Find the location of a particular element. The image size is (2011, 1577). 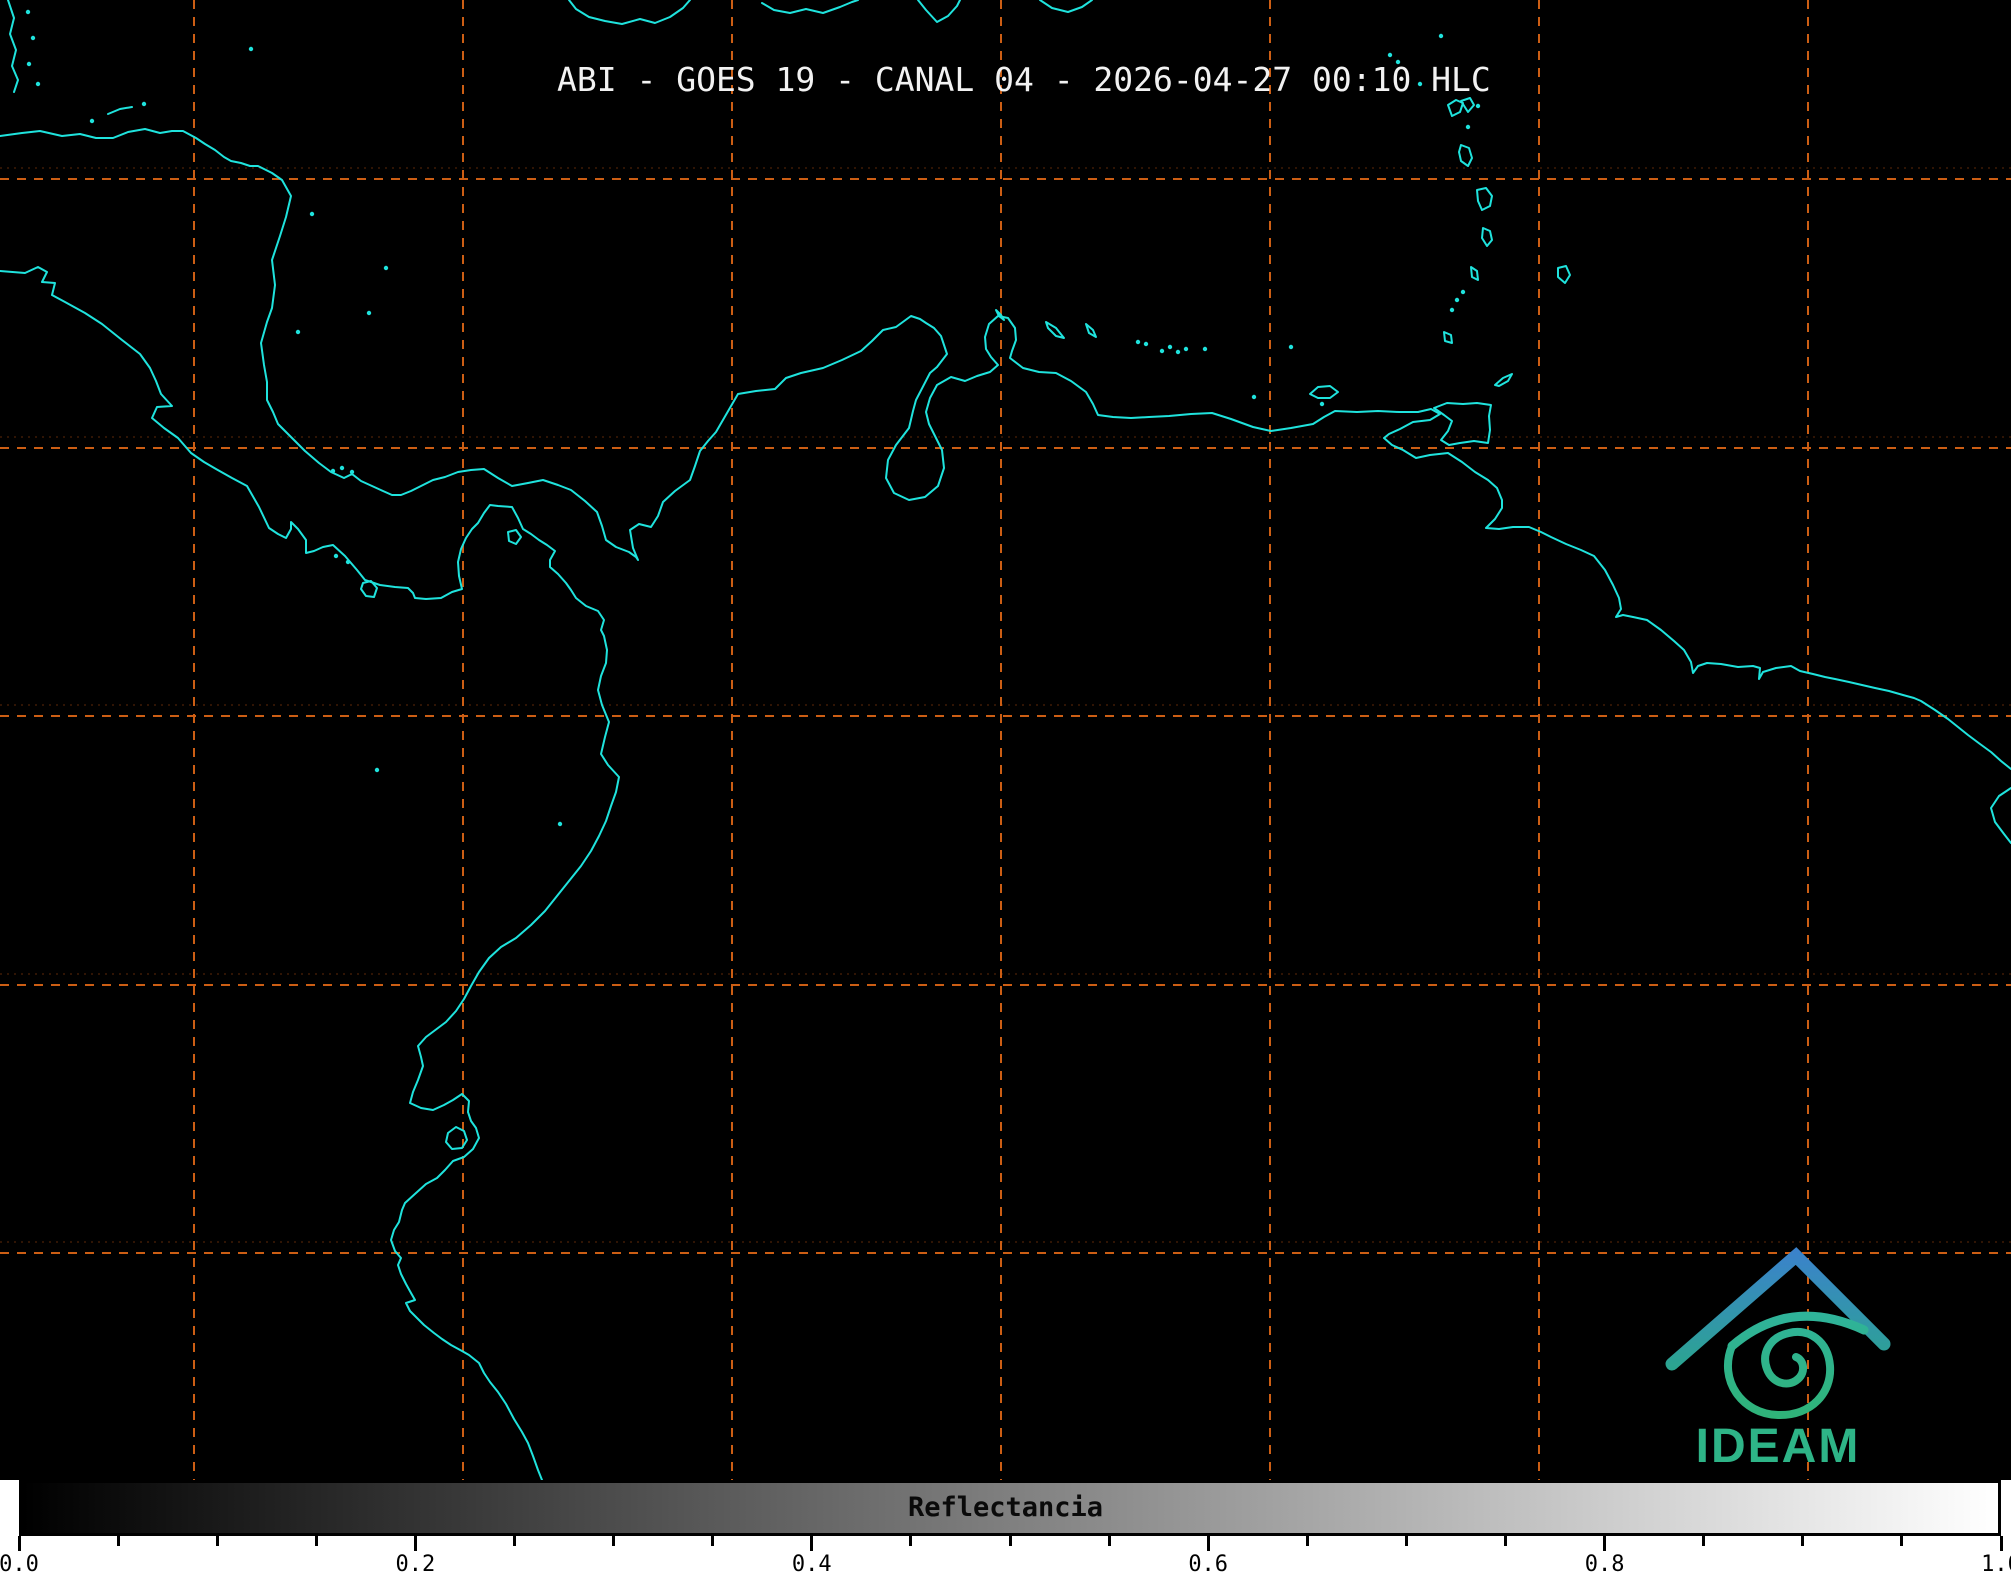

colorbar-tick-label: 0.8 is located at coordinates (1604, 1564).